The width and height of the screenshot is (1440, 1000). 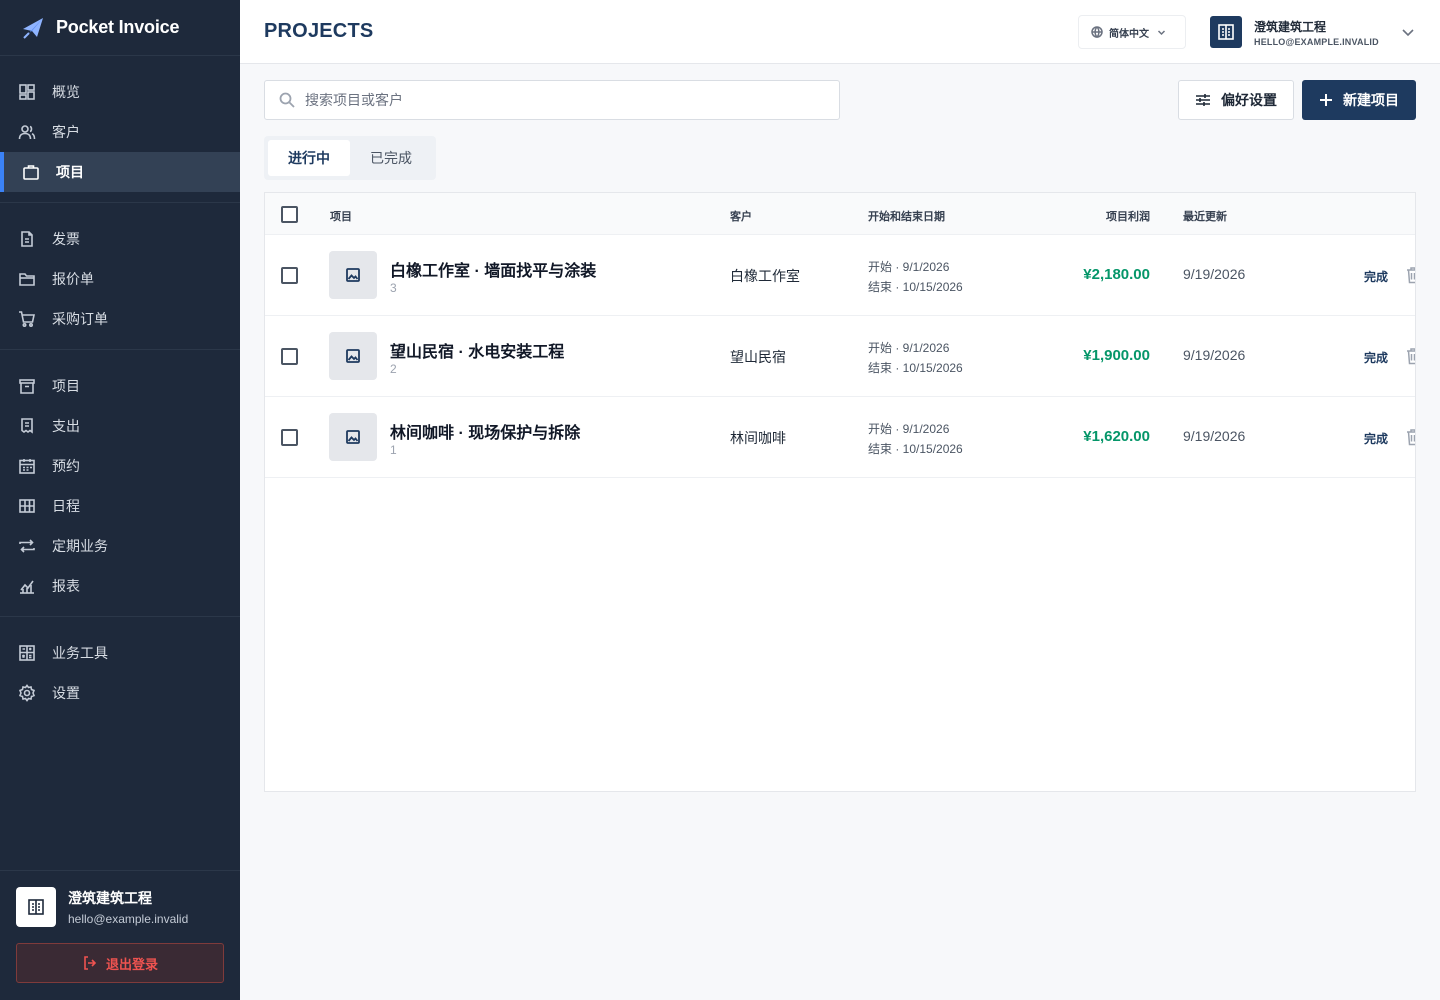 I want to click on paper-plane-logo-icon, so click(x=33, y=28).